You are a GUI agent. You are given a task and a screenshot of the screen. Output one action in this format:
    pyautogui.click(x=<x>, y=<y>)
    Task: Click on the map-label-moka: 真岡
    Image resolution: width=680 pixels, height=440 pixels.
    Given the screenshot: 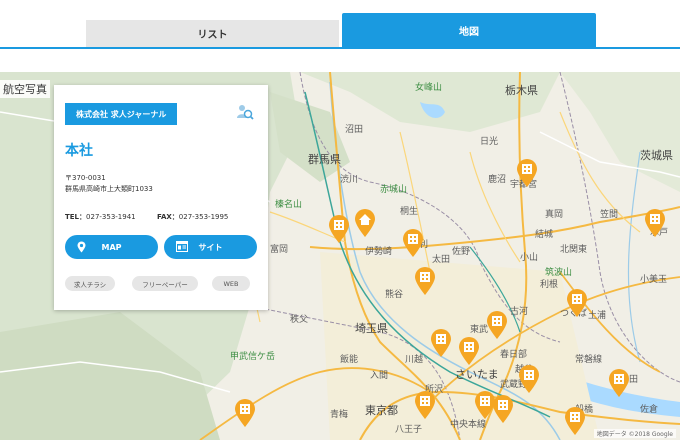 What is the action you would take?
    pyautogui.click(x=554, y=215)
    